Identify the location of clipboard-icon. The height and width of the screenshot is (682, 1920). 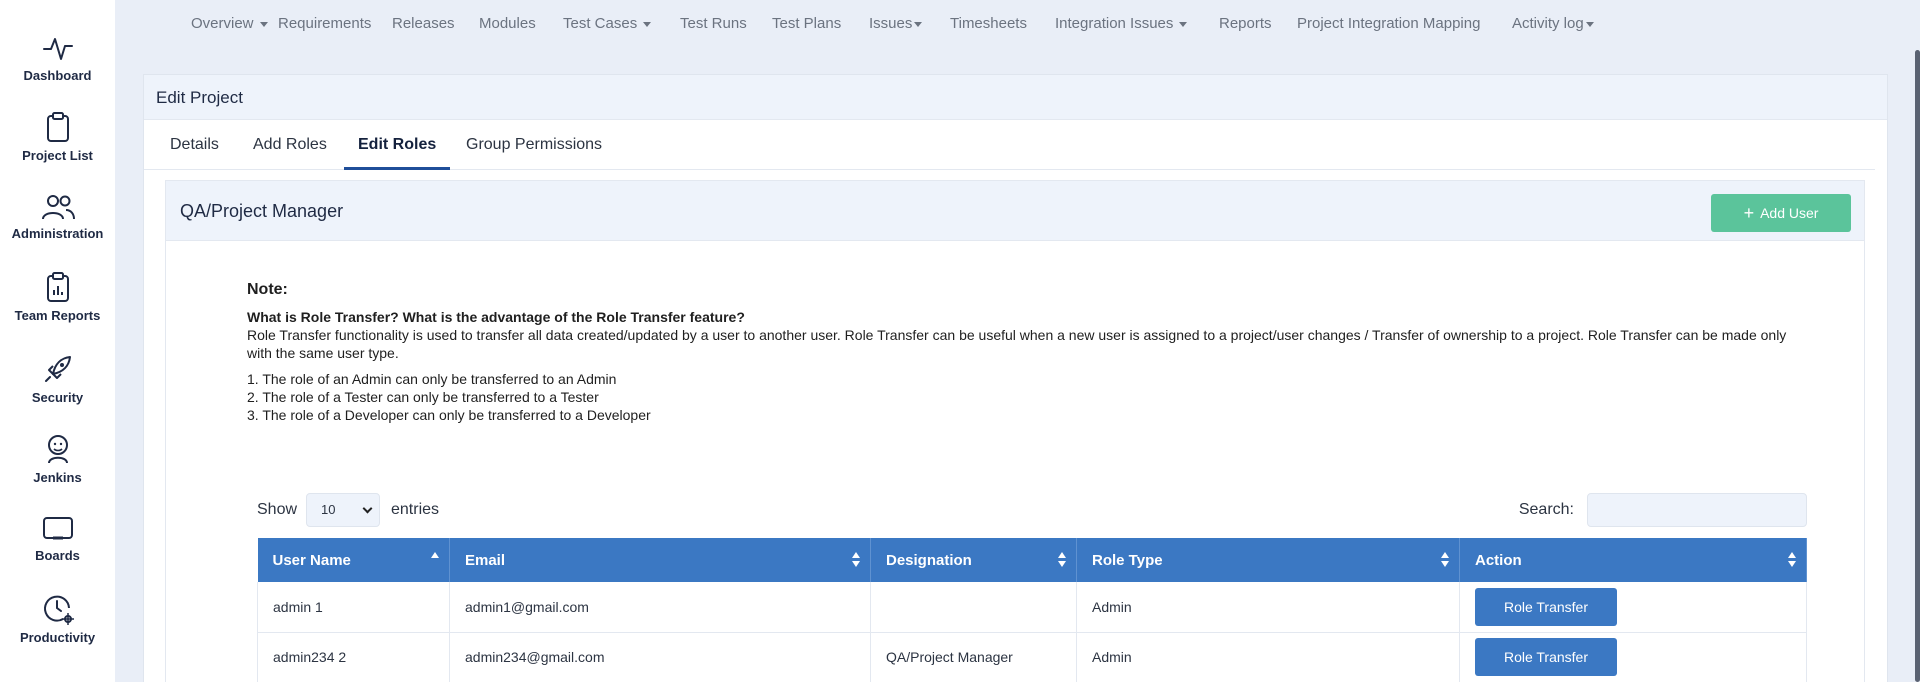
(57, 127).